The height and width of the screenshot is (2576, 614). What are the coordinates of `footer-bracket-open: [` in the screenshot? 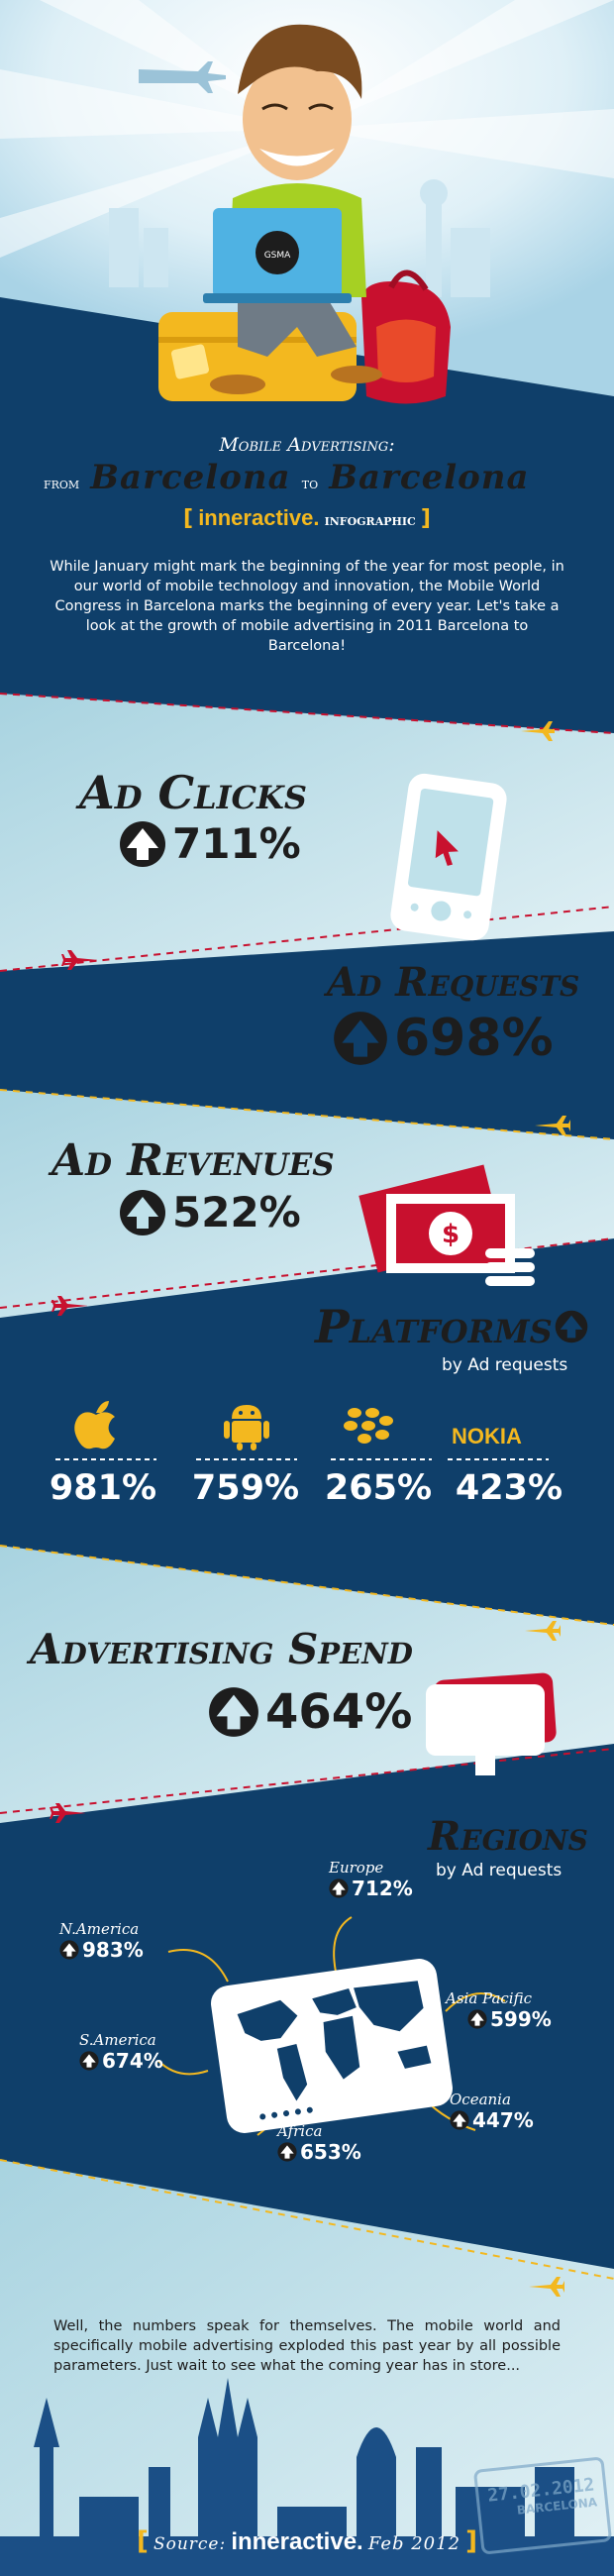 It's located at (143, 2541).